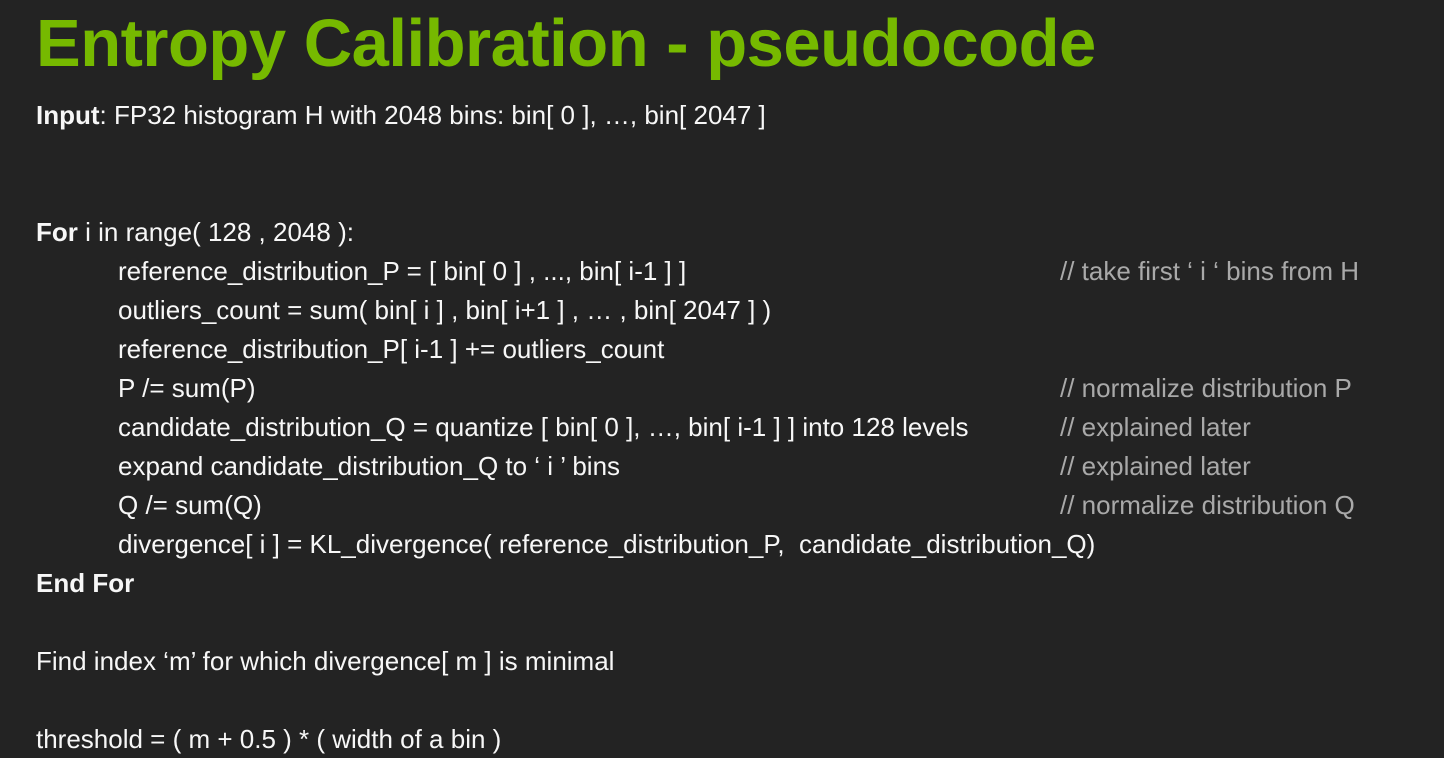 The image size is (1444, 758). What do you see at coordinates (68, 115) in the screenshot?
I see `input-label: Input` at bounding box center [68, 115].